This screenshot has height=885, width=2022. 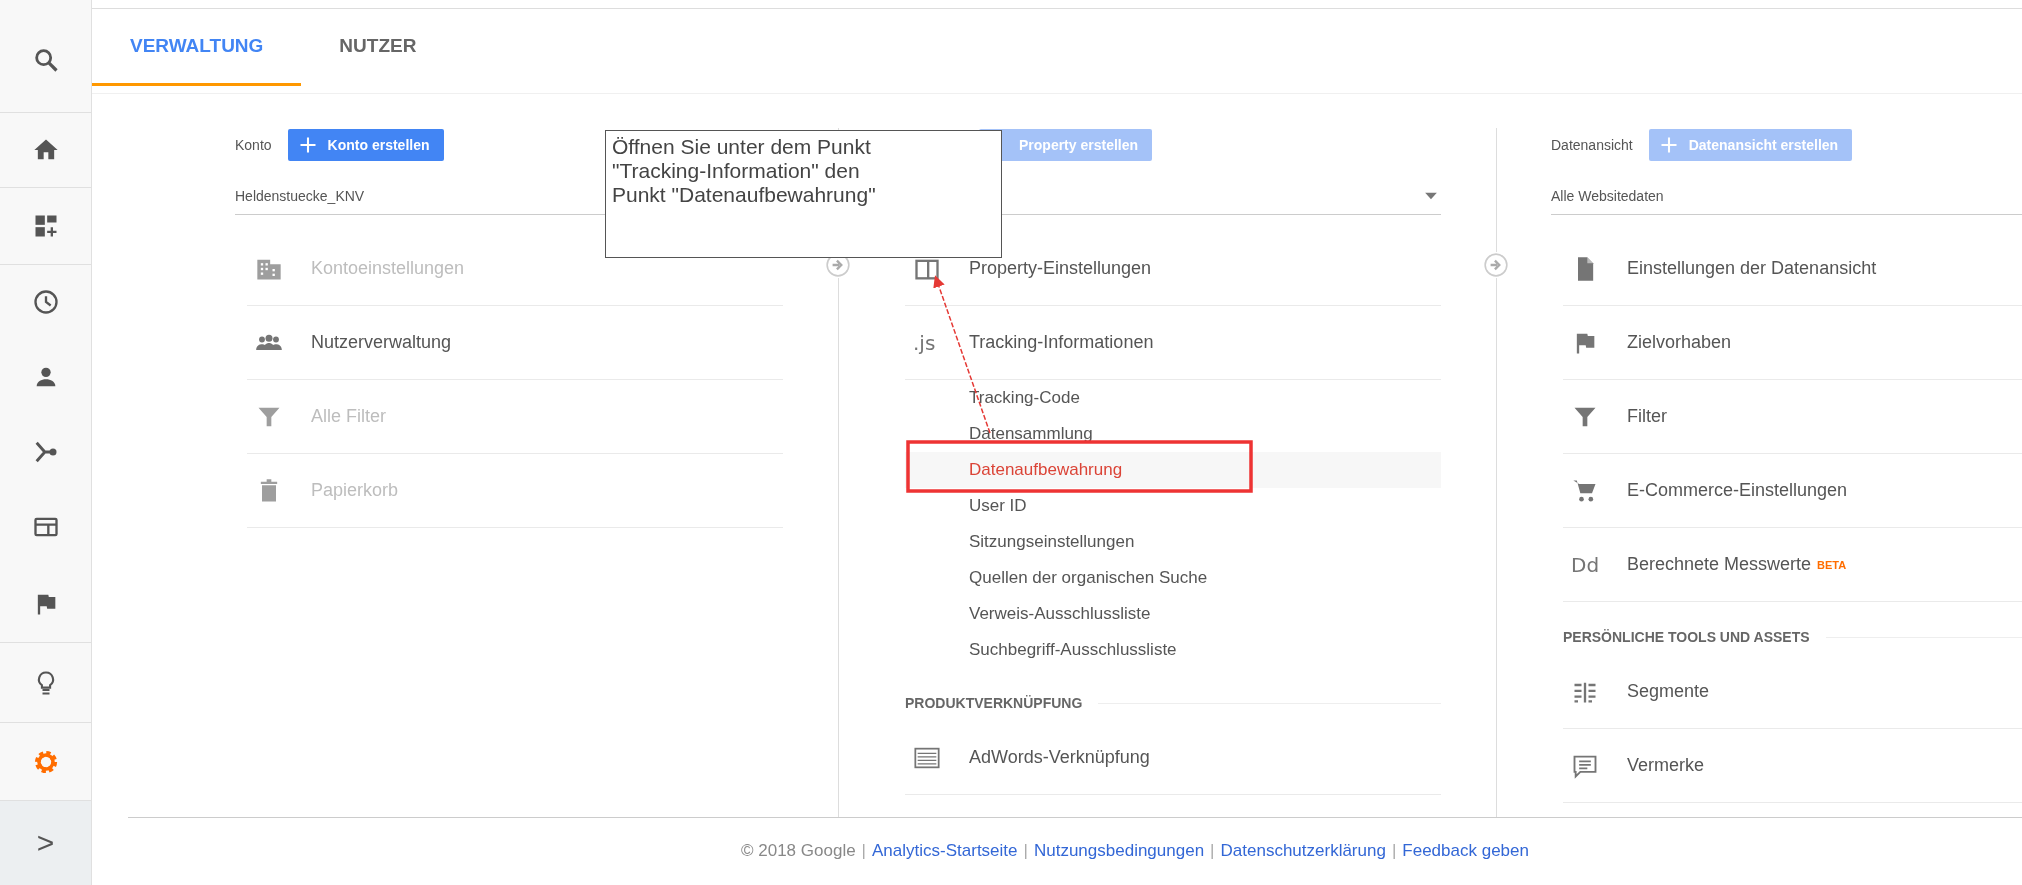 I want to click on text-icon: Dd, so click(x=1585, y=564).